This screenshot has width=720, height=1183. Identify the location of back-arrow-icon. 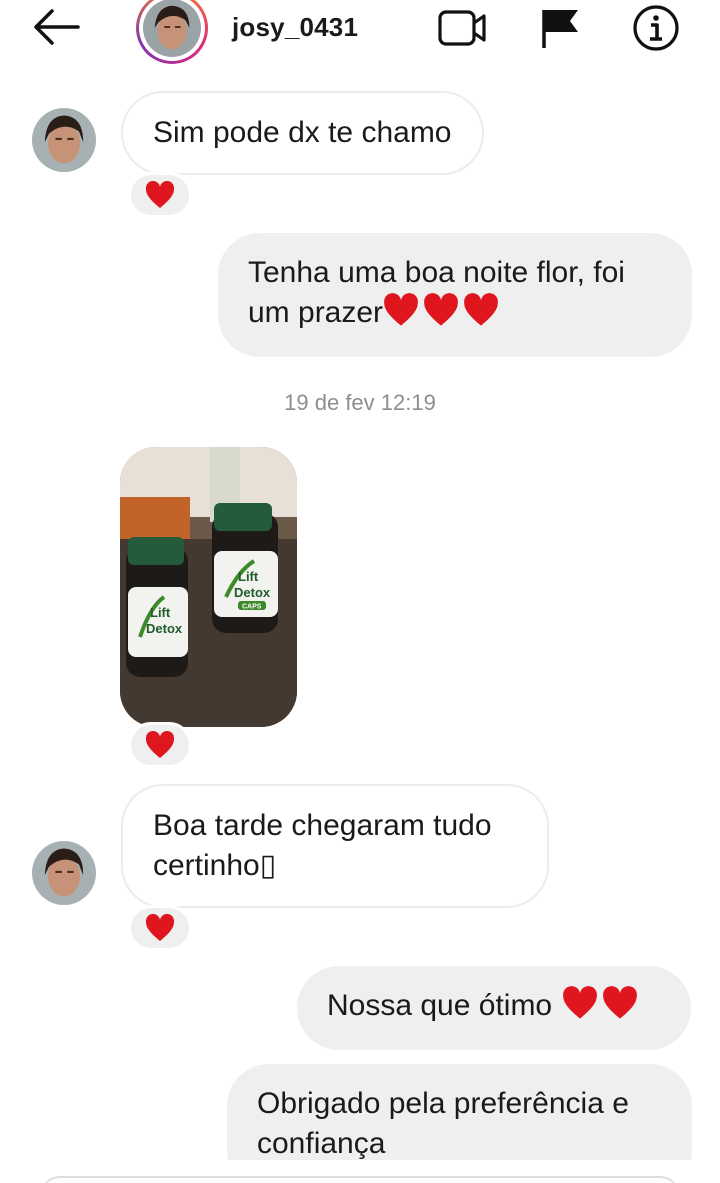
(56, 27).